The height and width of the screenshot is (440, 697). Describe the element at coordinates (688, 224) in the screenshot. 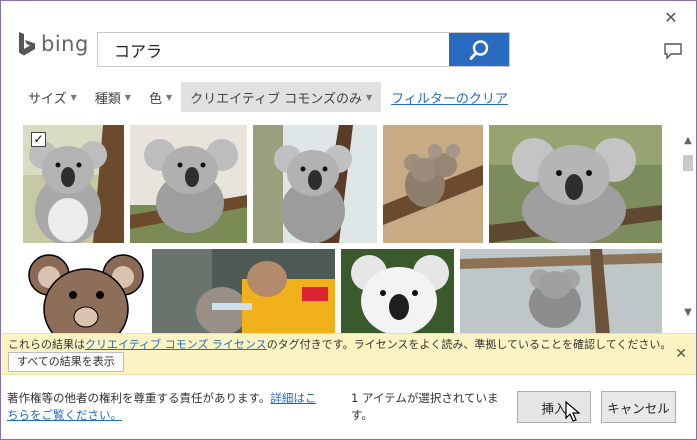

I see `results-scrollbar: ▲ ▼` at that location.